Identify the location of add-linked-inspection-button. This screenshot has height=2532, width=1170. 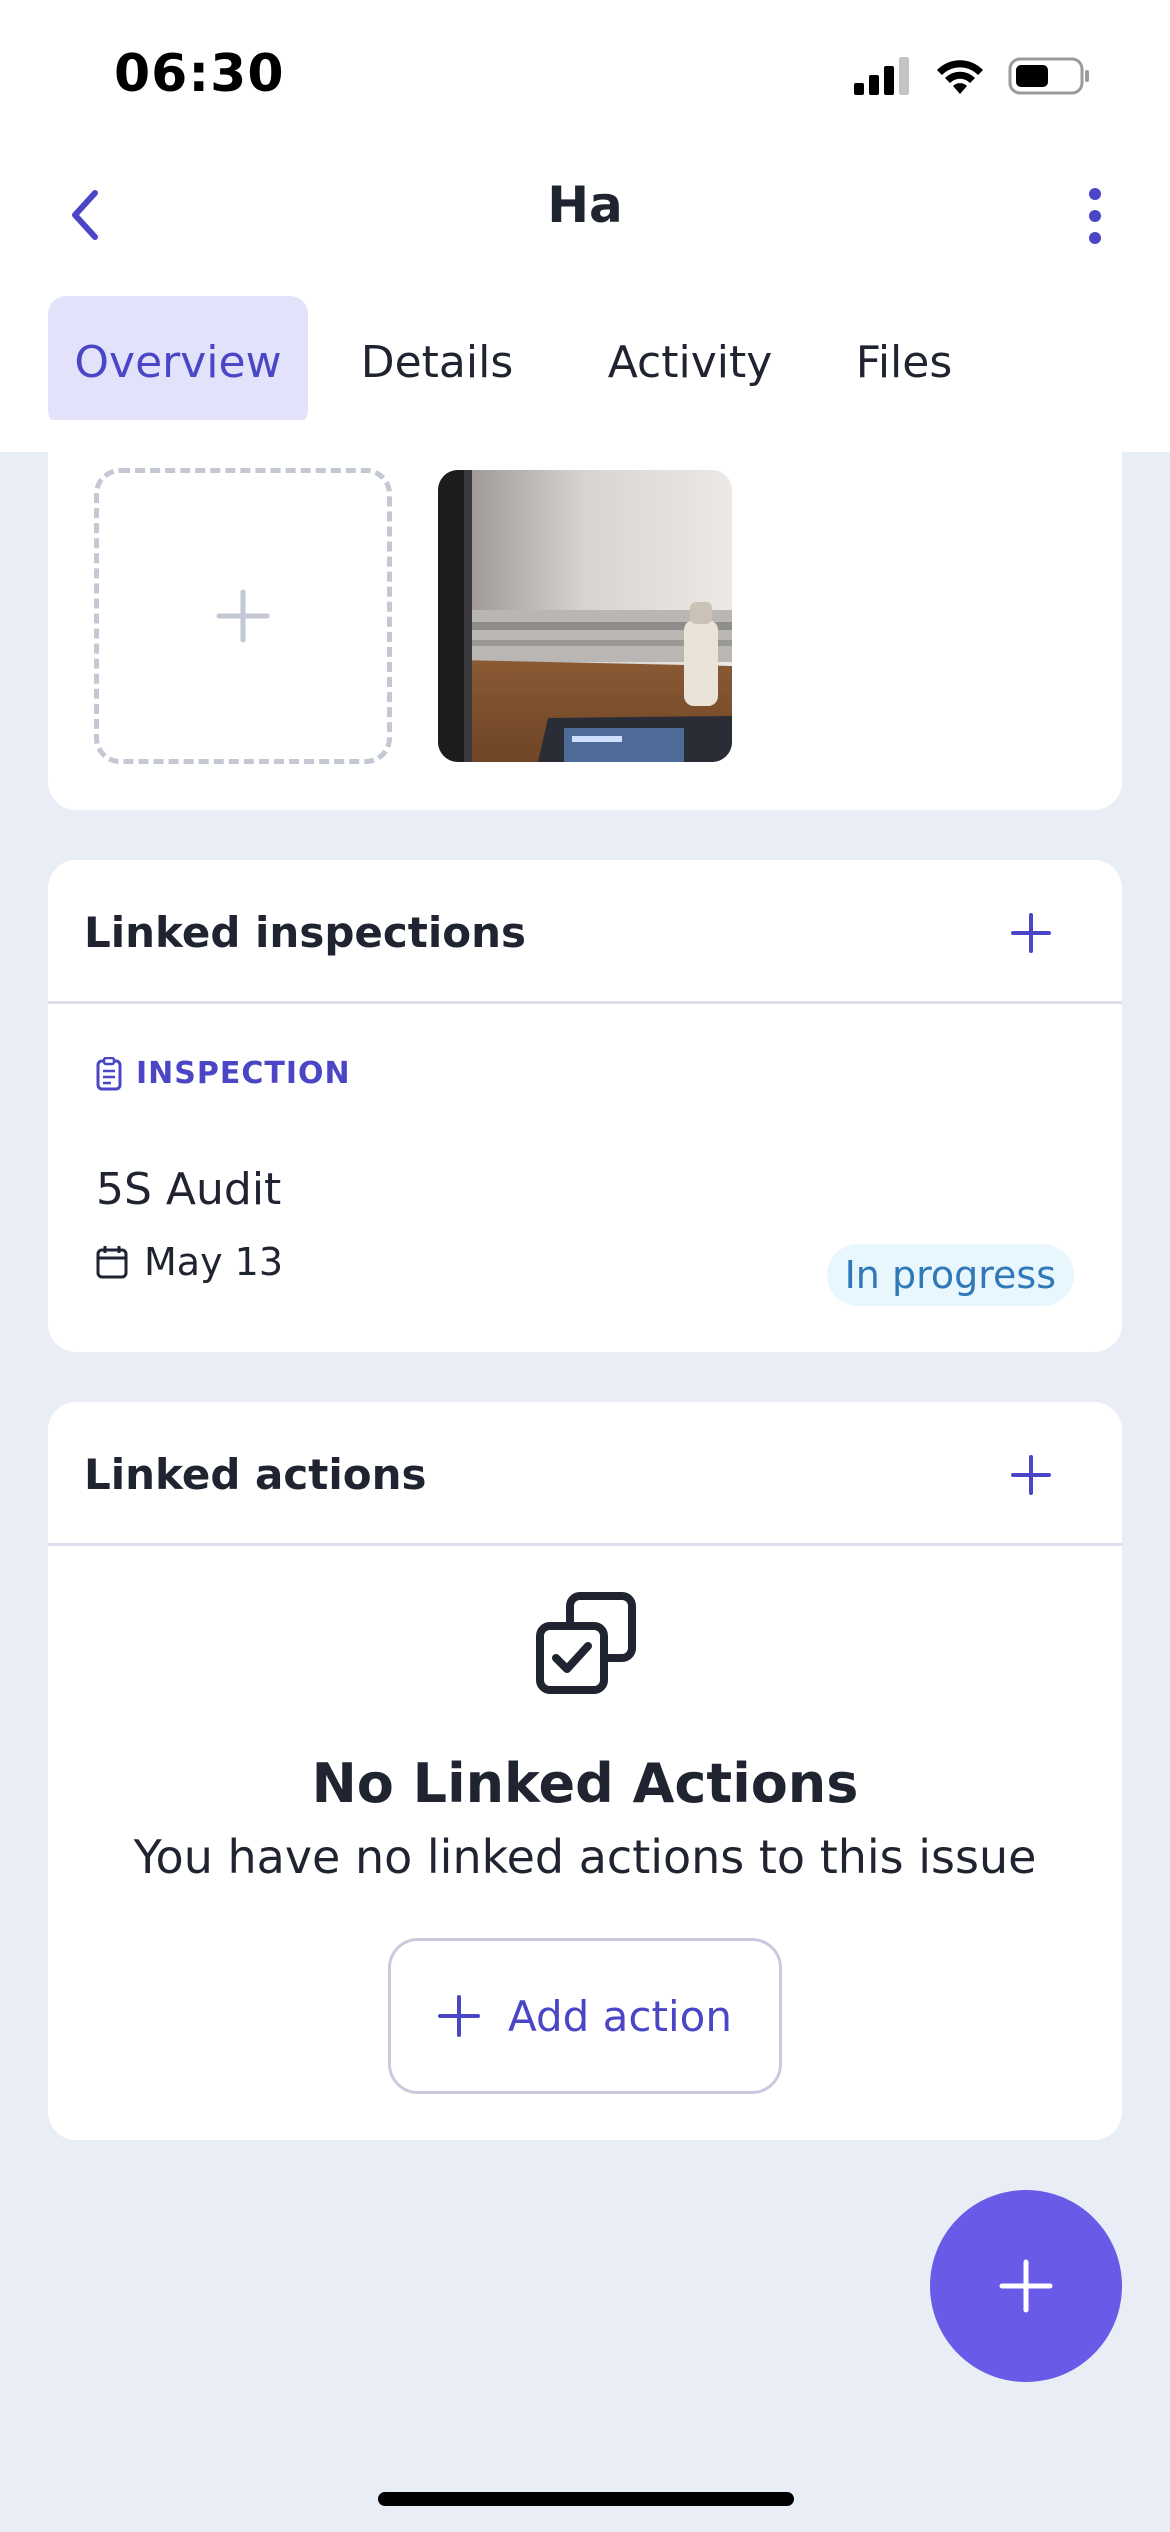
(1031, 933).